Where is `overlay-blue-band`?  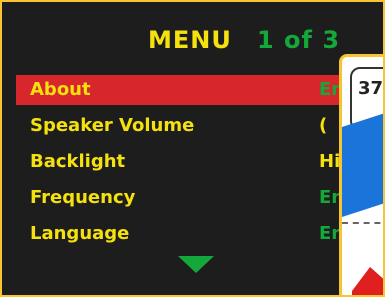
overlay-blue-band is located at coordinates (362, 162).